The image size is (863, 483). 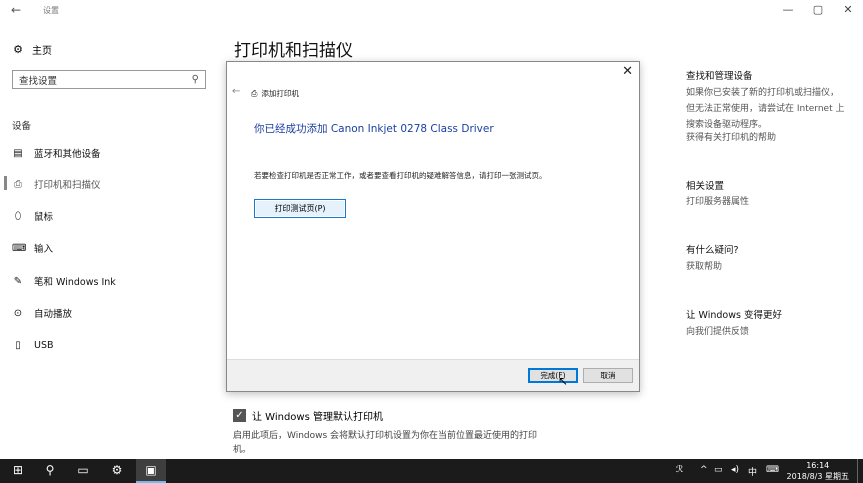 I want to click on sidebar-home: ⚙ 主页, so click(x=32, y=49).